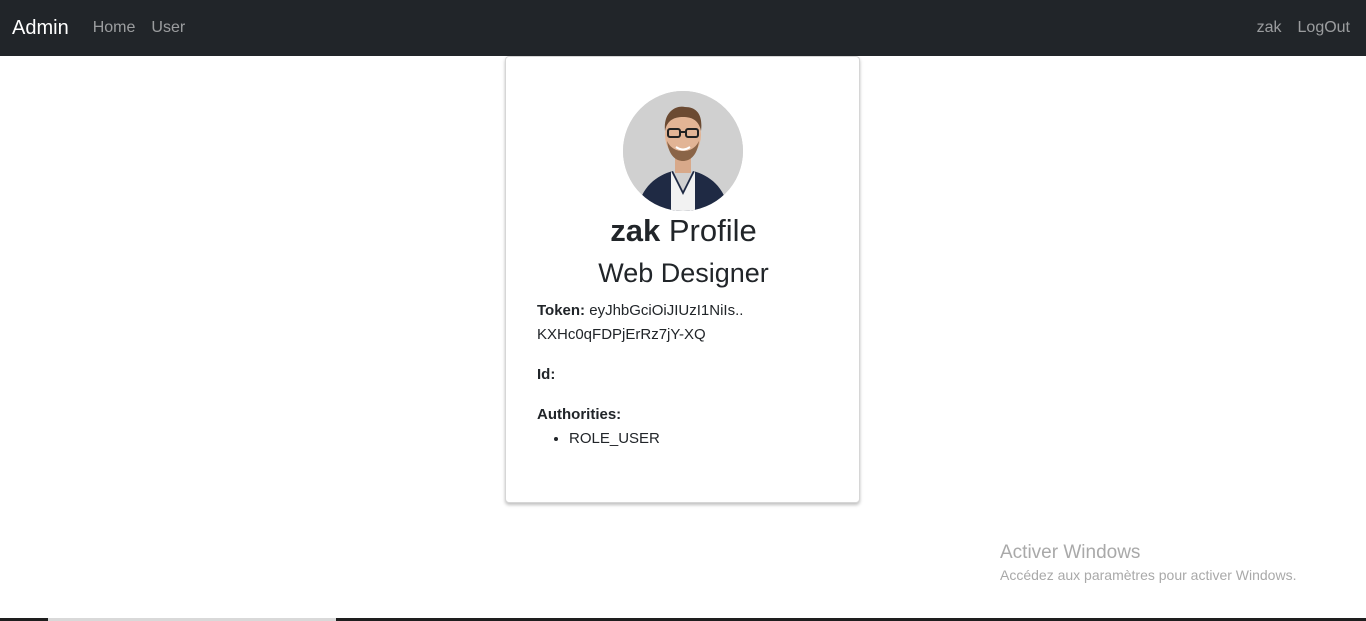  Describe the element at coordinates (168, 28) in the screenshot. I see `nav-link-user: User` at that location.